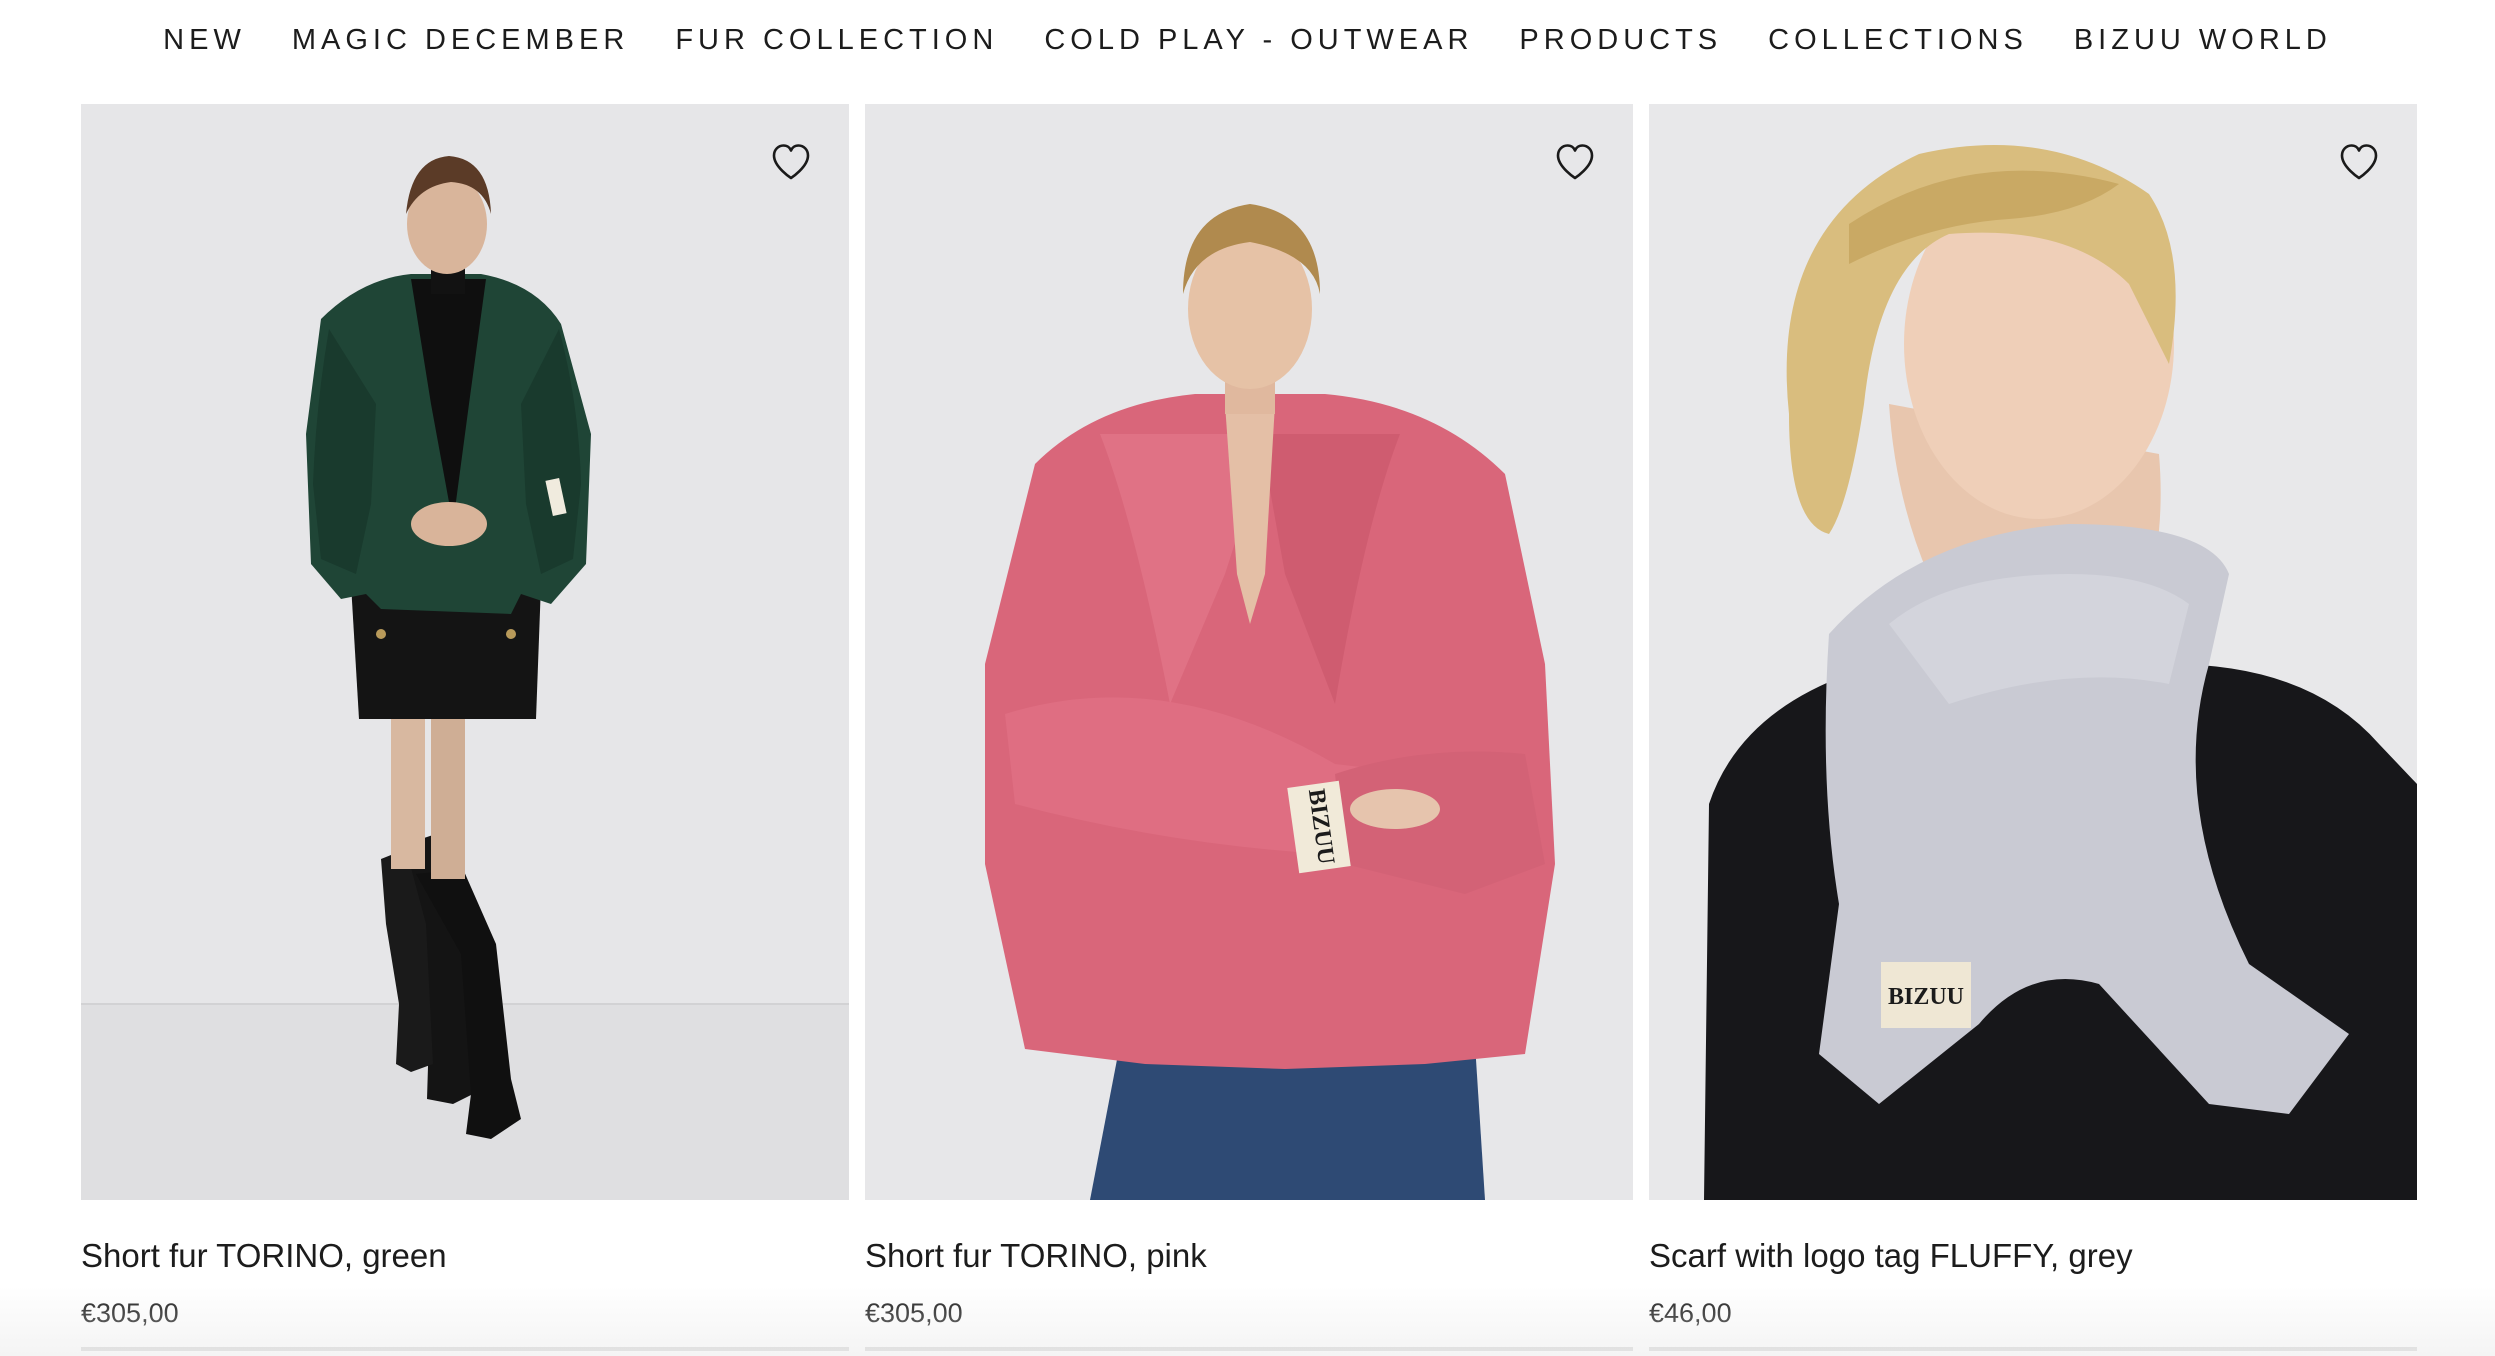  Describe the element at coordinates (204, 40) in the screenshot. I see `nav-item-new: NEW` at that location.